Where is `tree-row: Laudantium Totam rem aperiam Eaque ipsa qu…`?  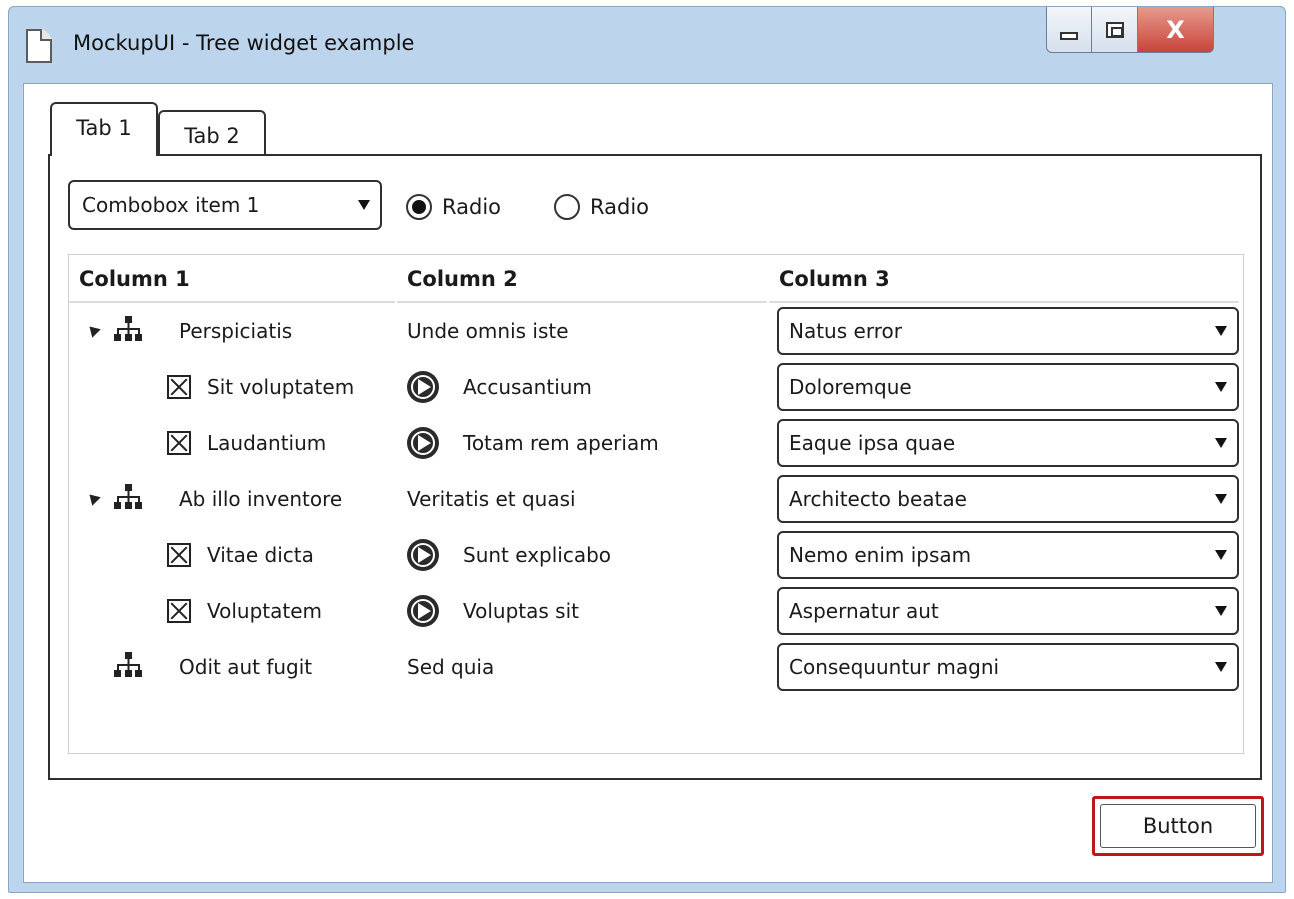 tree-row: Laudantium Totam rem aperiam Eaque ipsa qu… is located at coordinates (656, 443).